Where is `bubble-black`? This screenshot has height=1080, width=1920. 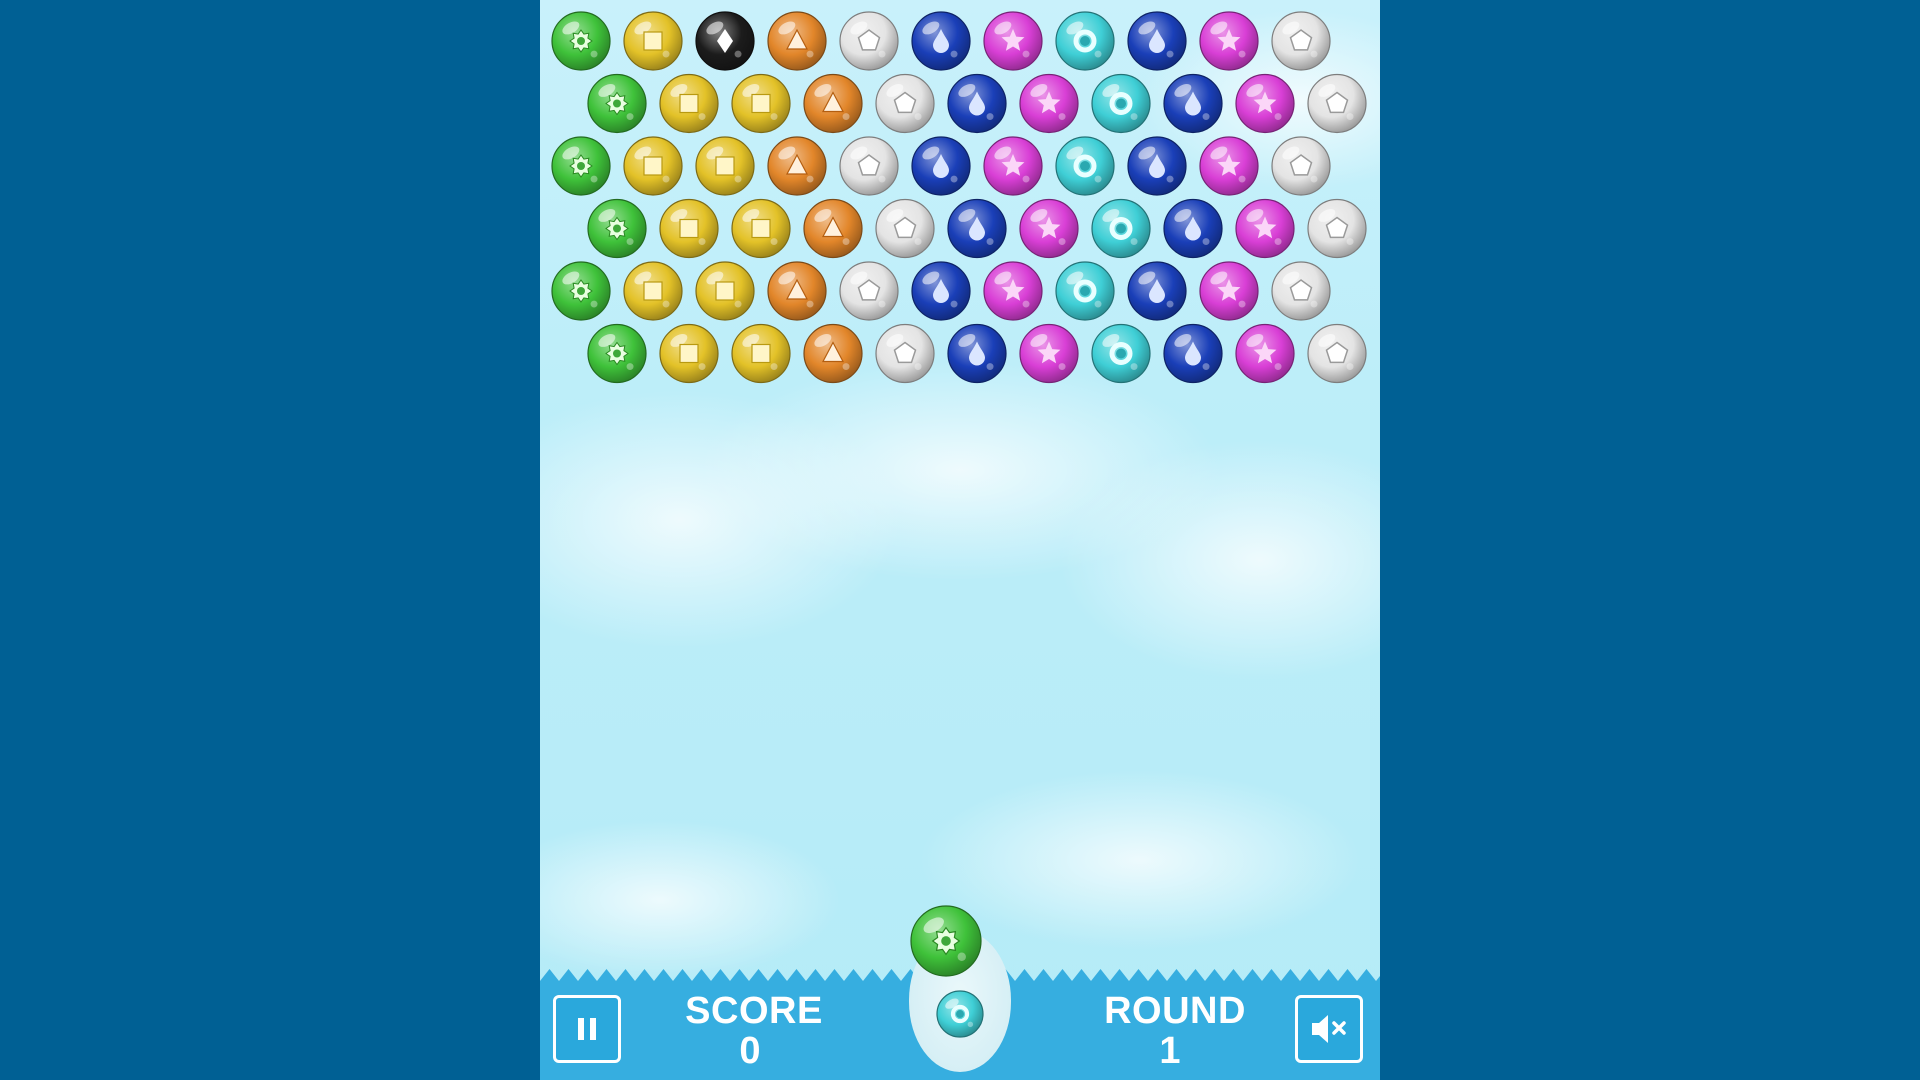 bubble-black is located at coordinates (725, 41).